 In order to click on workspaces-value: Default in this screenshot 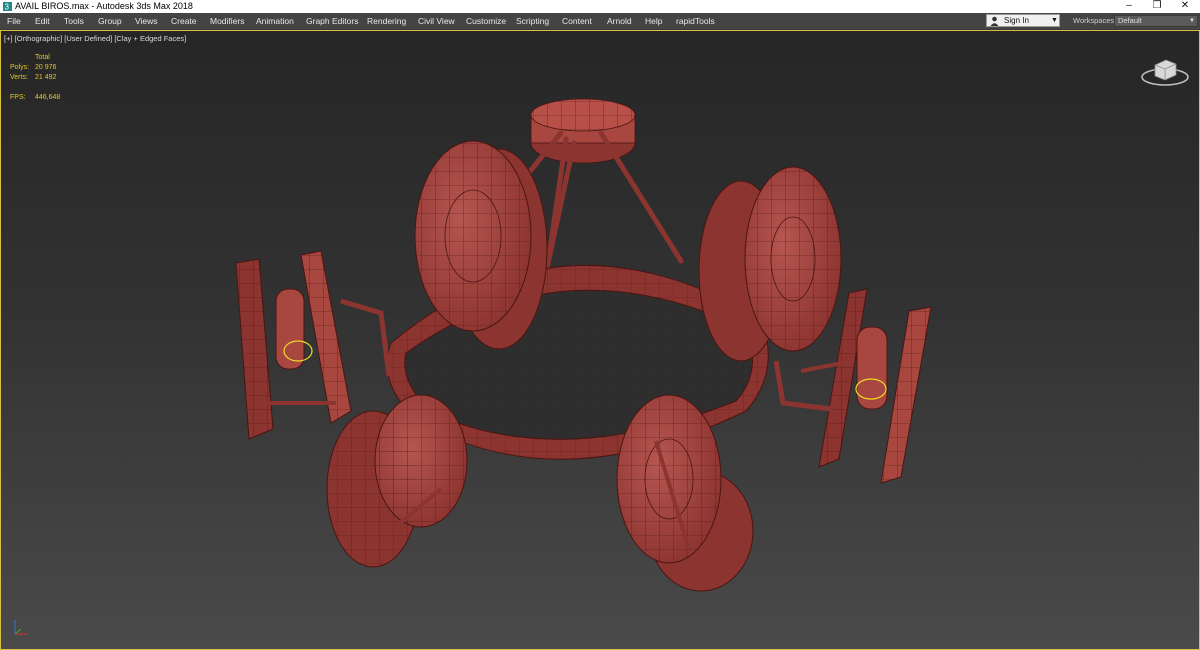, I will do `click(1130, 20)`.